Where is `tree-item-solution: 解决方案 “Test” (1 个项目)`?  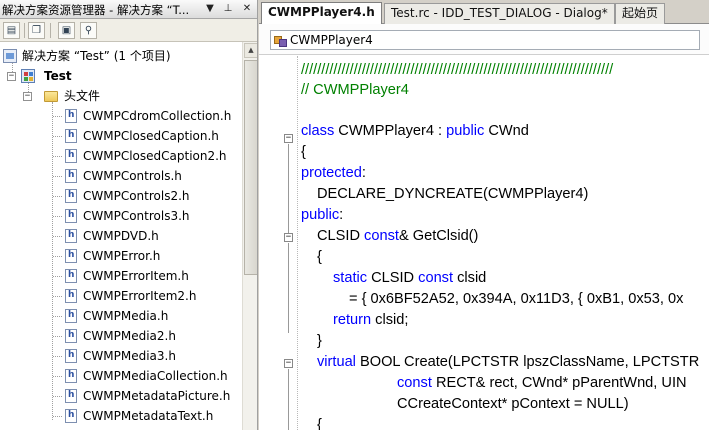
tree-item-solution: 解决方案 “Test” (1 个项目) is located at coordinates (121, 56).